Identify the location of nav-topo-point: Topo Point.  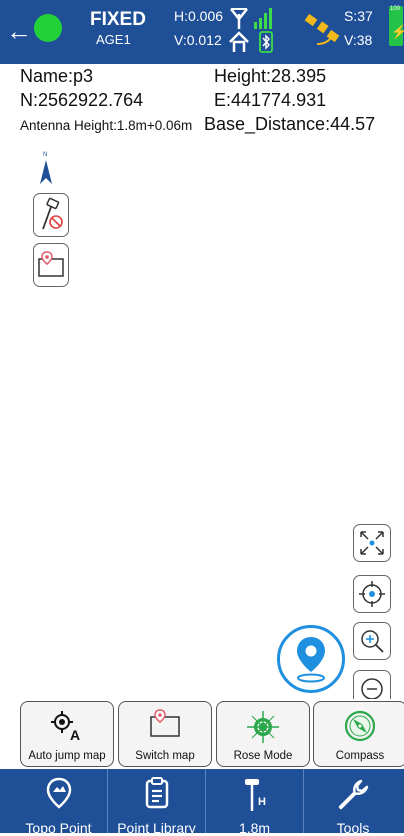
(59, 802).